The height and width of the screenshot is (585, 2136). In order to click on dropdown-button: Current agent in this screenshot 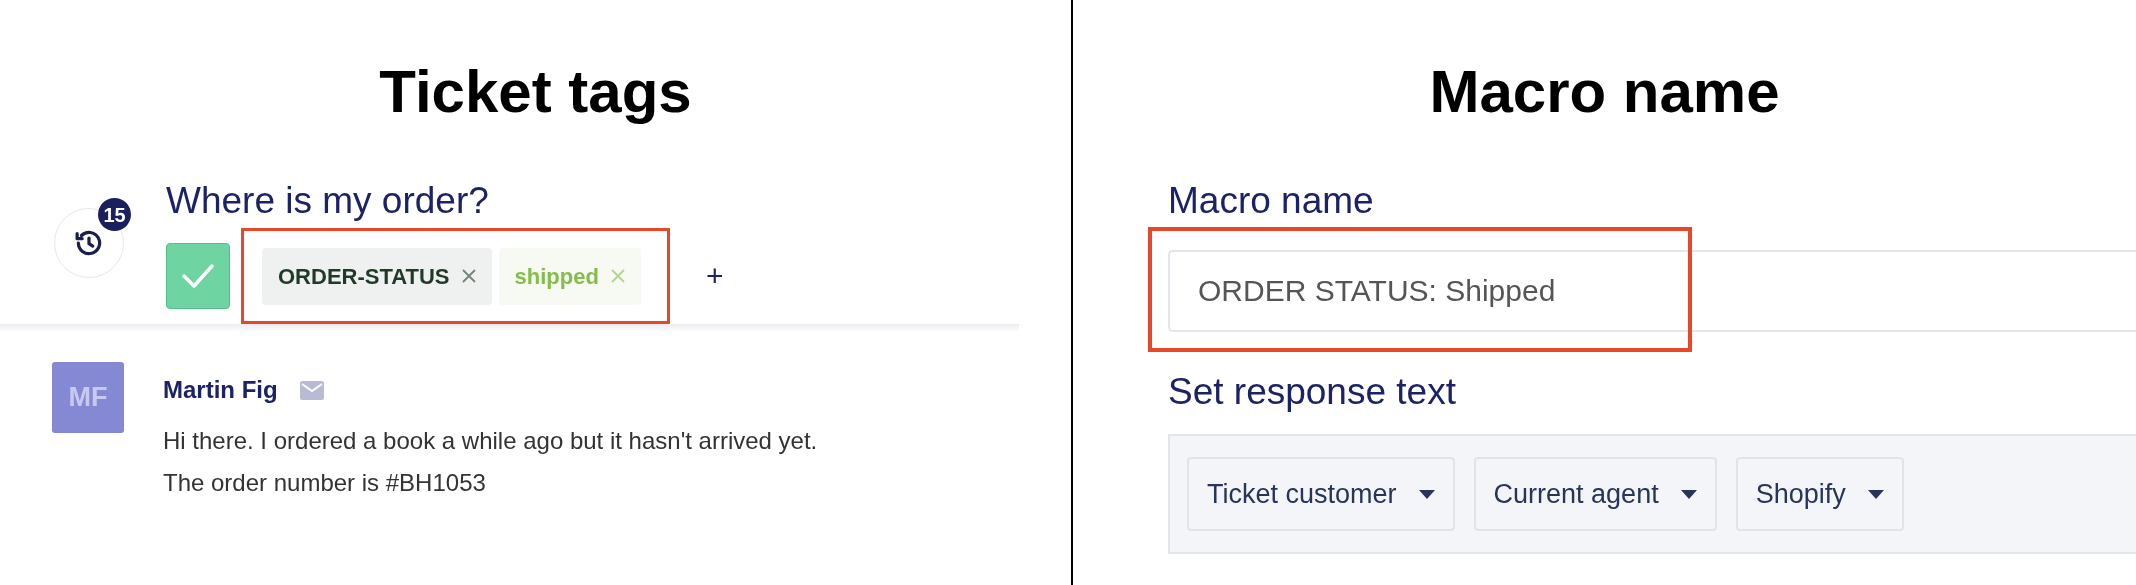, I will do `click(1595, 494)`.